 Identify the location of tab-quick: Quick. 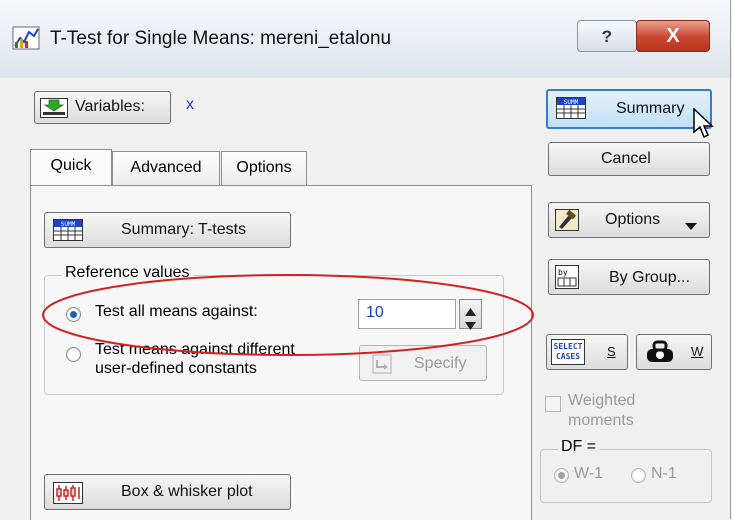
(71, 168).